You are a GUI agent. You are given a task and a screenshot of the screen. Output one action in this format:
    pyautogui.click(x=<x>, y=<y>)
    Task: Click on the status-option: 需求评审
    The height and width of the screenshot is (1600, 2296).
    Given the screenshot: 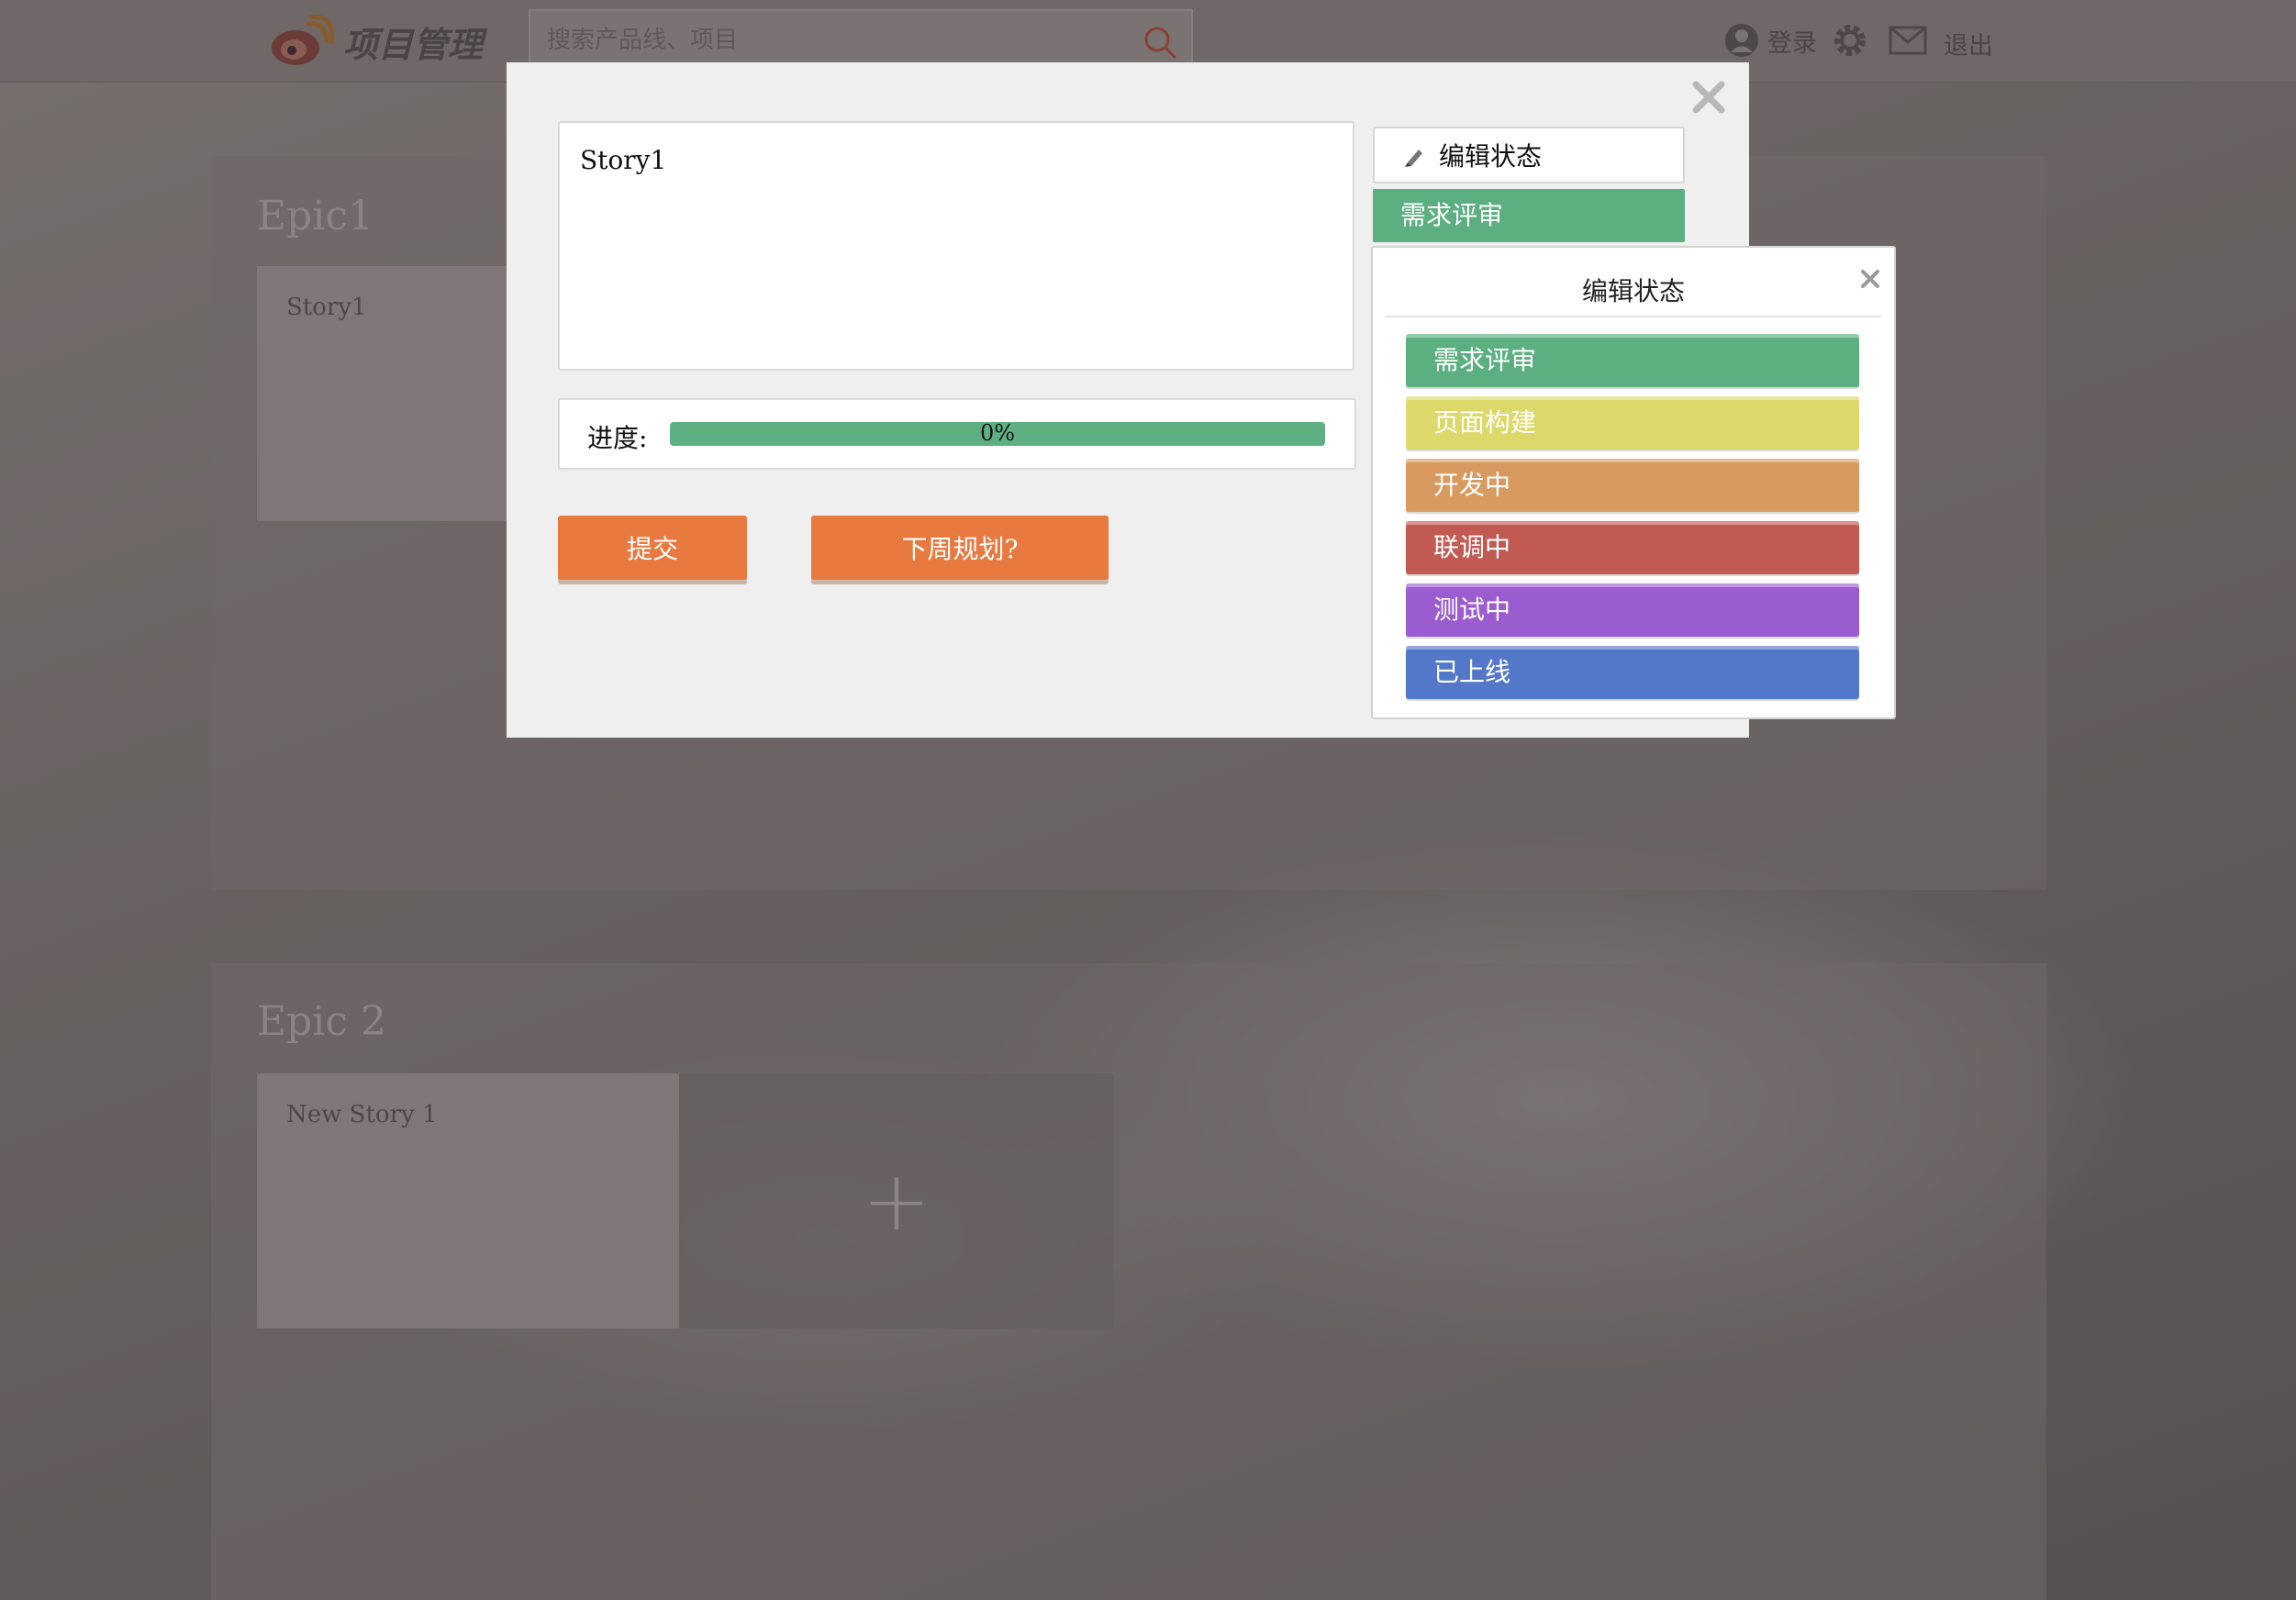 What is the action you would take?
    pyautogui.click(x=1632, y=361)
    